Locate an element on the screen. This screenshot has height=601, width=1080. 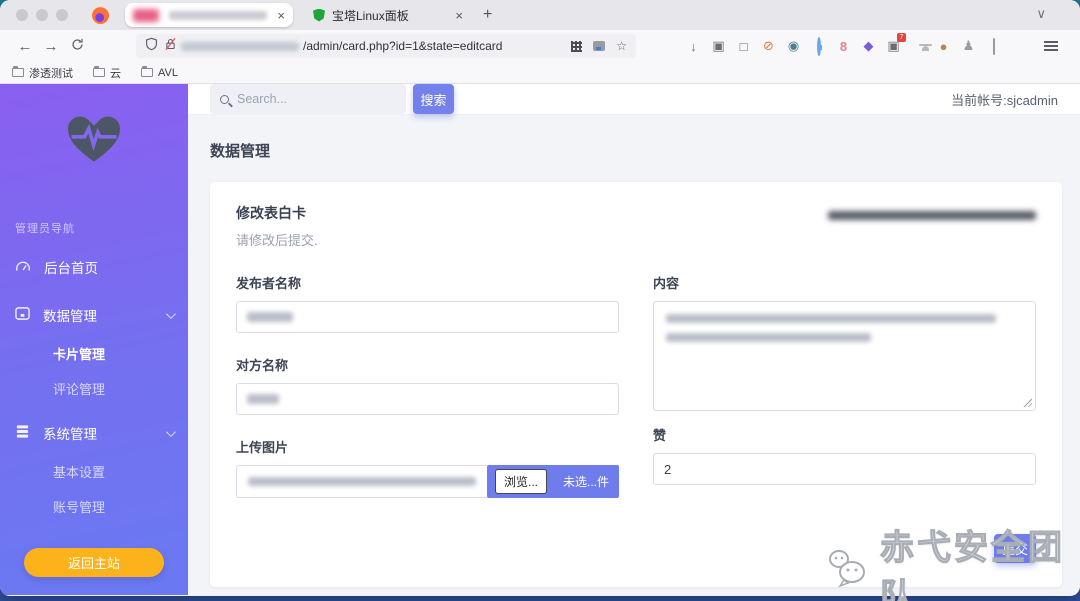
file-input: 浏览... 未选...件 is located at coordinates (427, 481).